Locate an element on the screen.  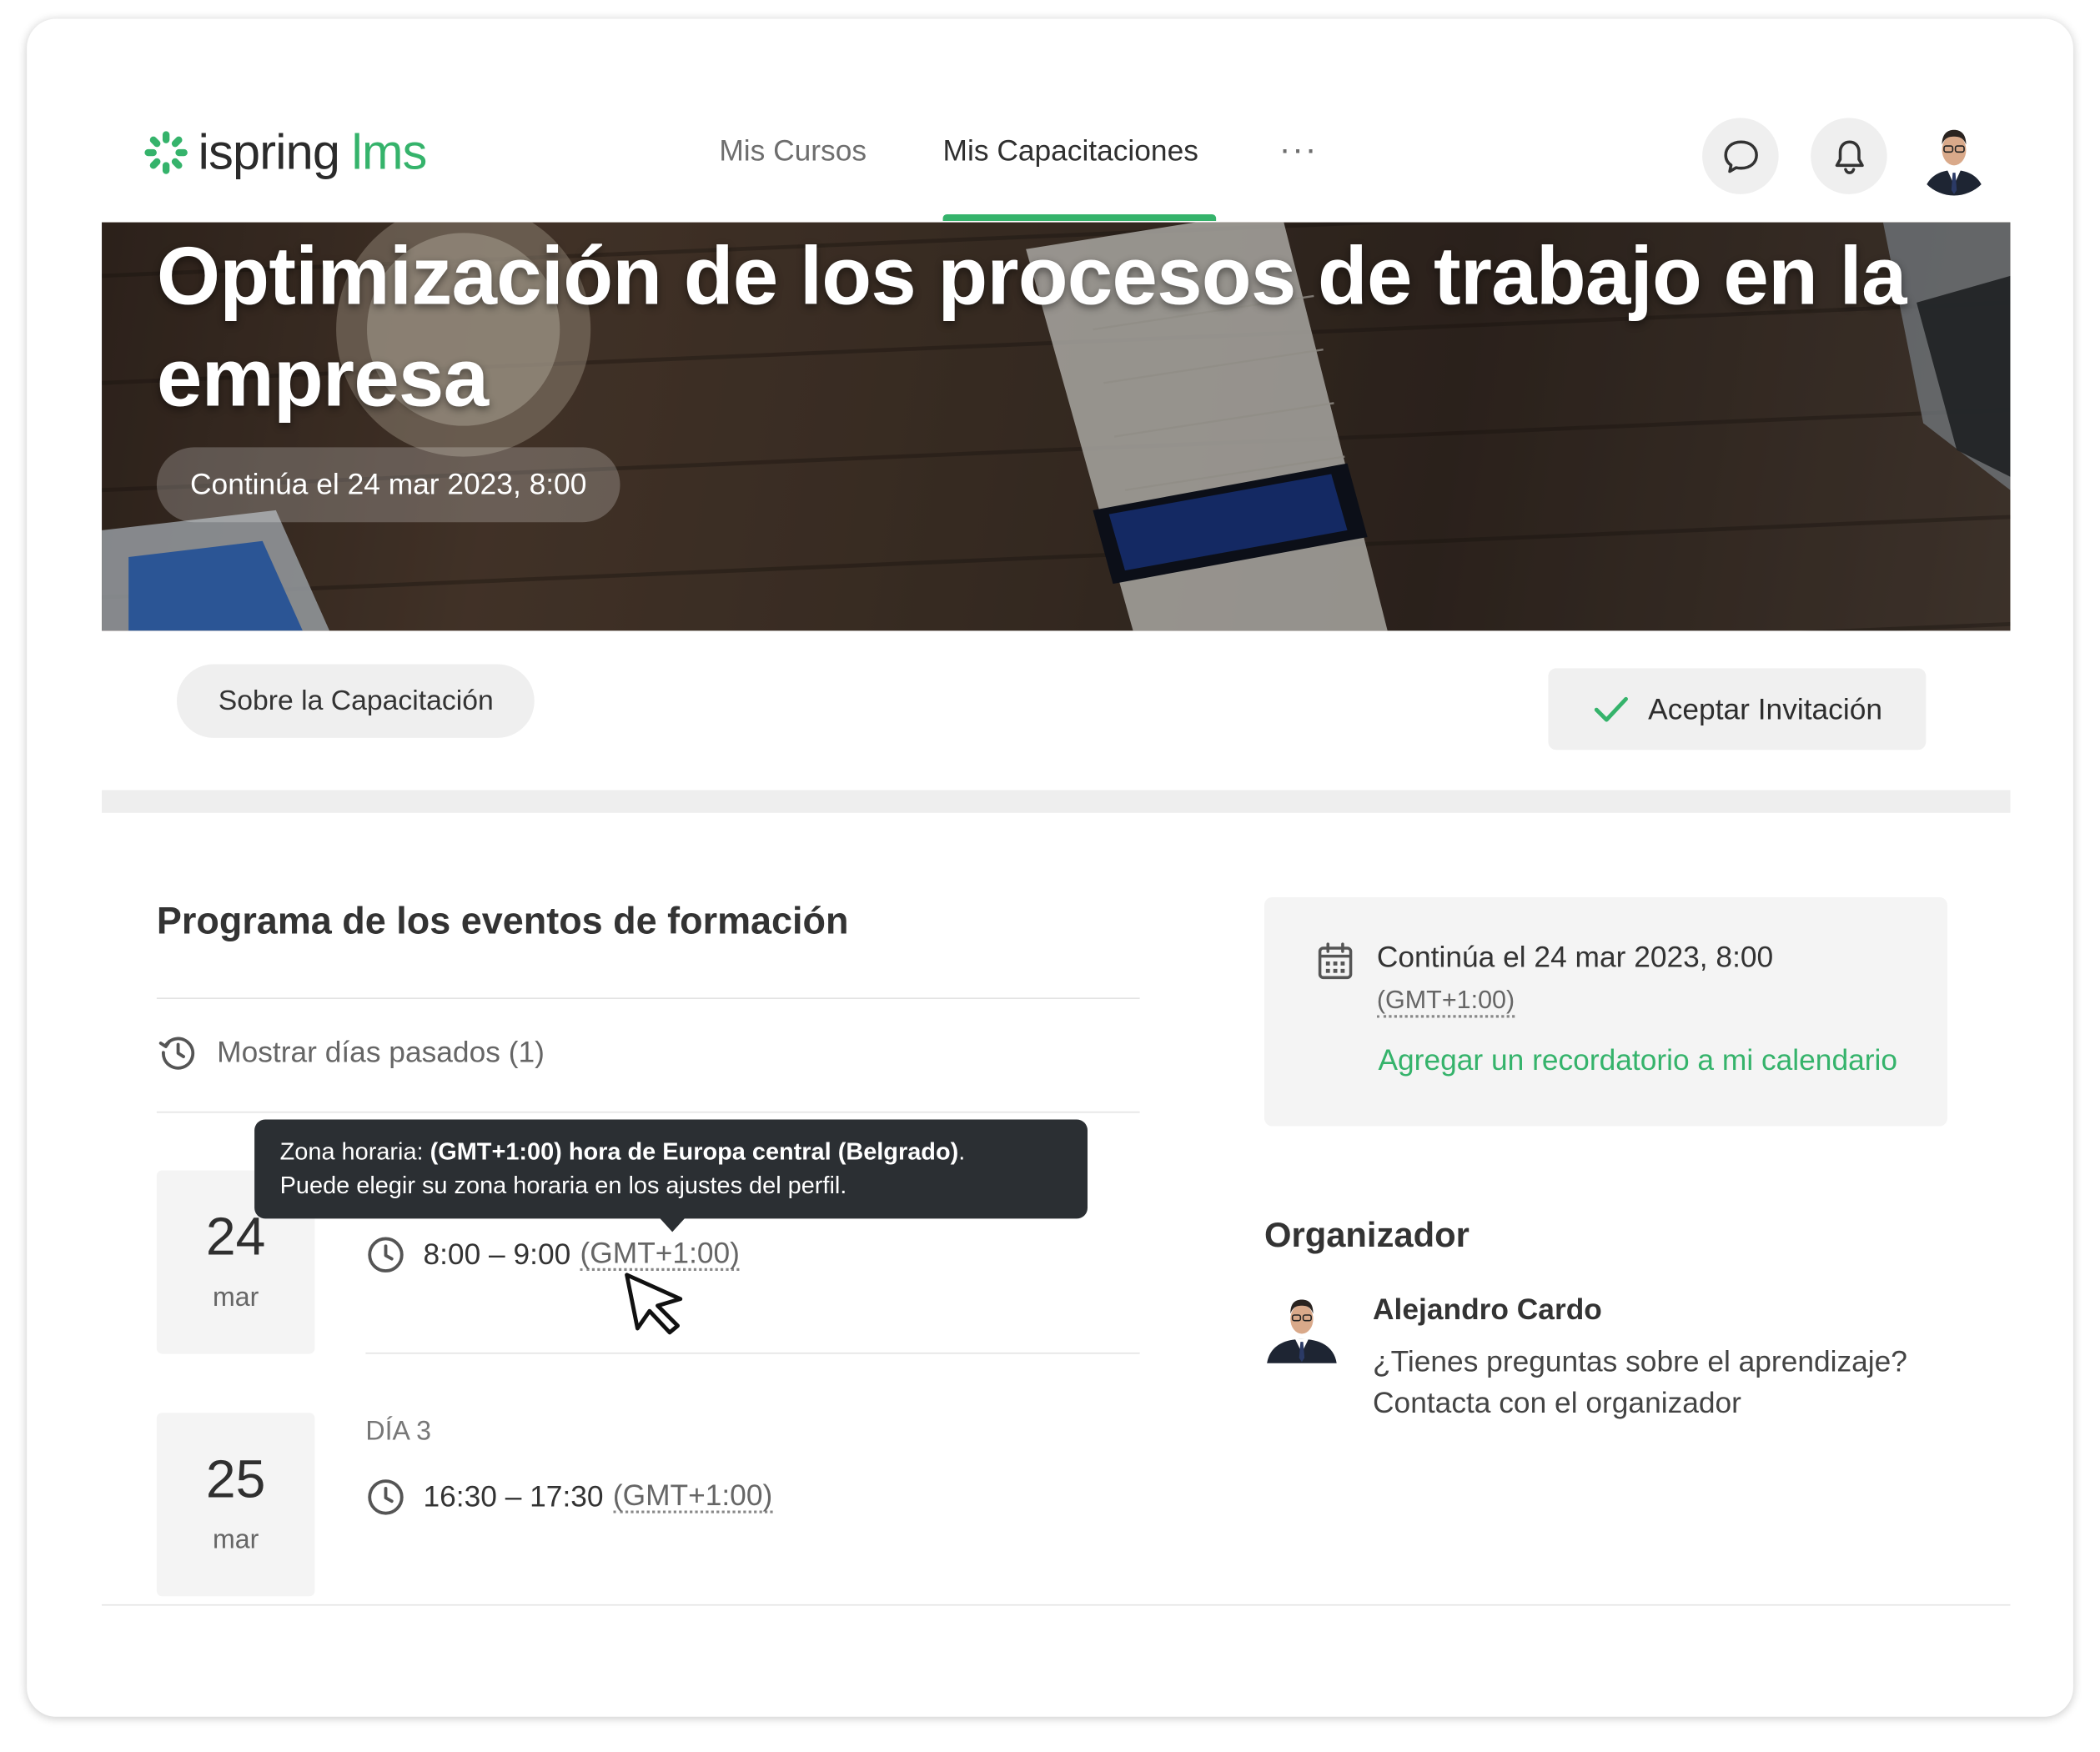
nav-more-button: ··· is located at coordinates (1299, 149).